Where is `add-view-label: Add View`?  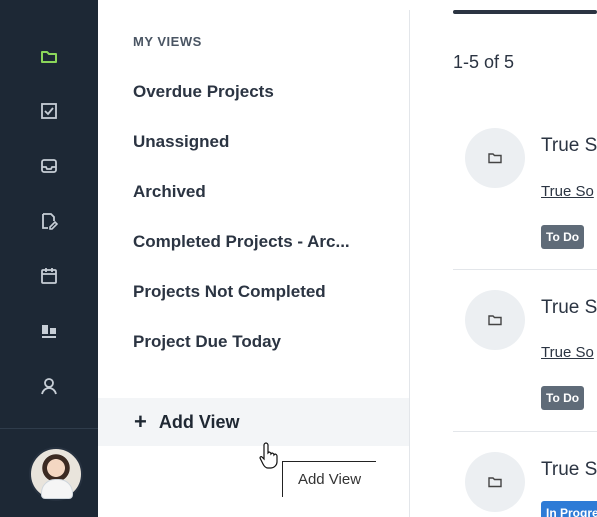
add-view-label: Add View is located at coordinates (199, 421).